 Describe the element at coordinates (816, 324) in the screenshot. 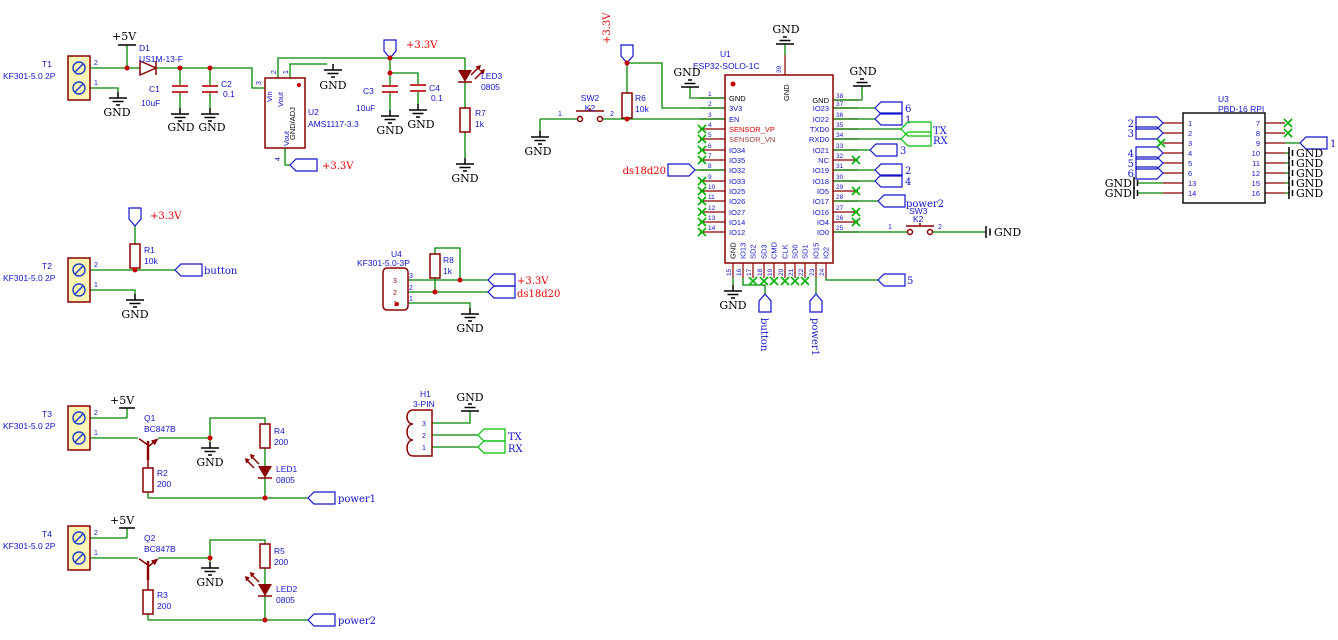

I see `power1-flag-u1: power1` at that location.